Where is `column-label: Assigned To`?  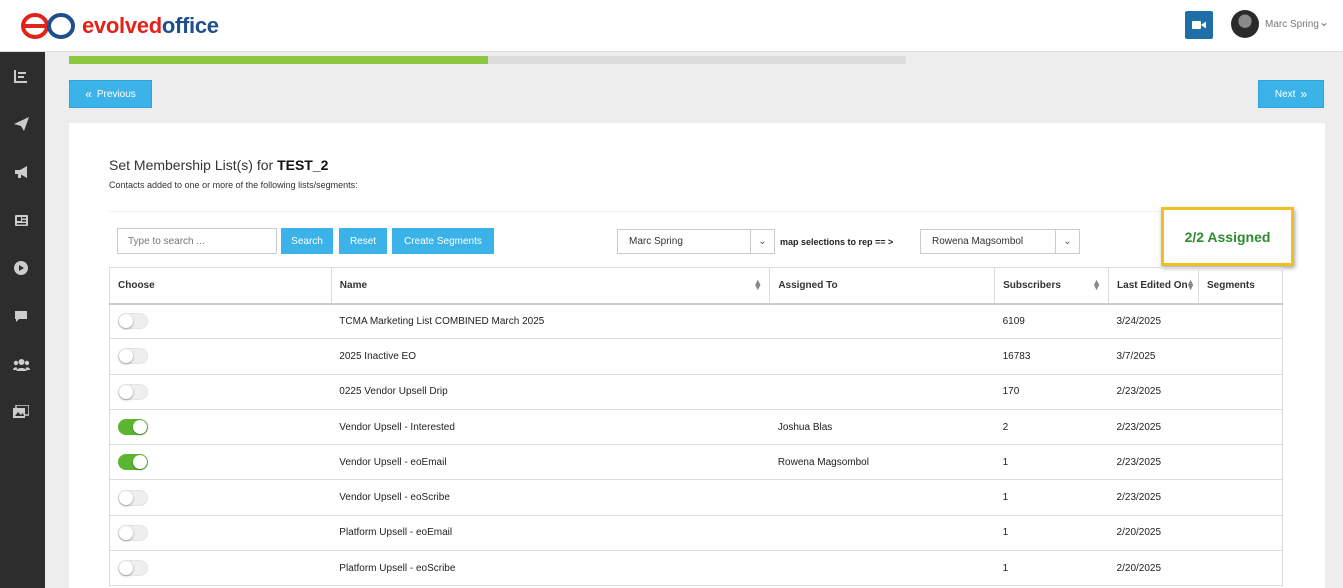
column-label: Assigned To is located at coordinates (808, 285).